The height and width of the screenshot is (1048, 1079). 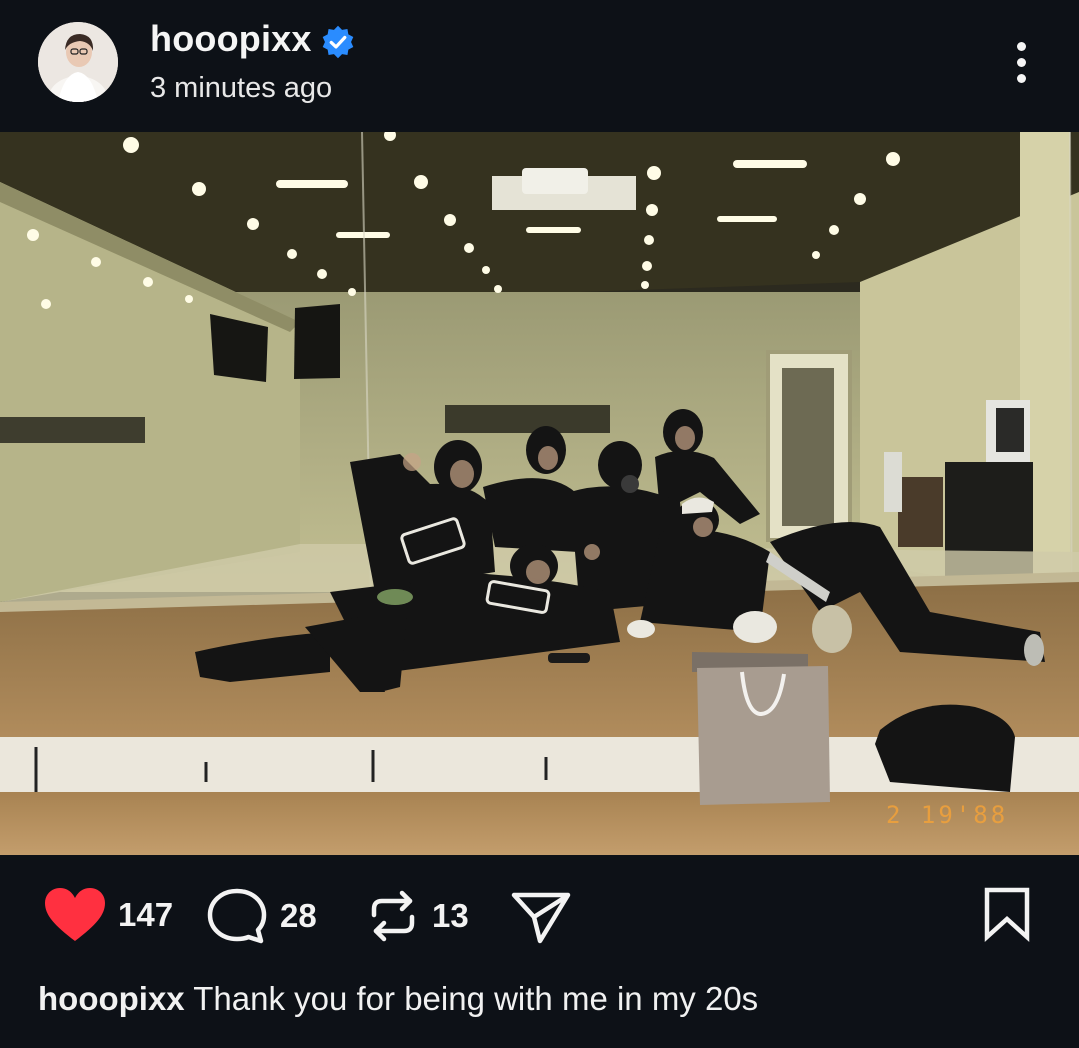 I want to click on caption-text: Thank you for being with me in my 20s, so click(x=476, y=998).